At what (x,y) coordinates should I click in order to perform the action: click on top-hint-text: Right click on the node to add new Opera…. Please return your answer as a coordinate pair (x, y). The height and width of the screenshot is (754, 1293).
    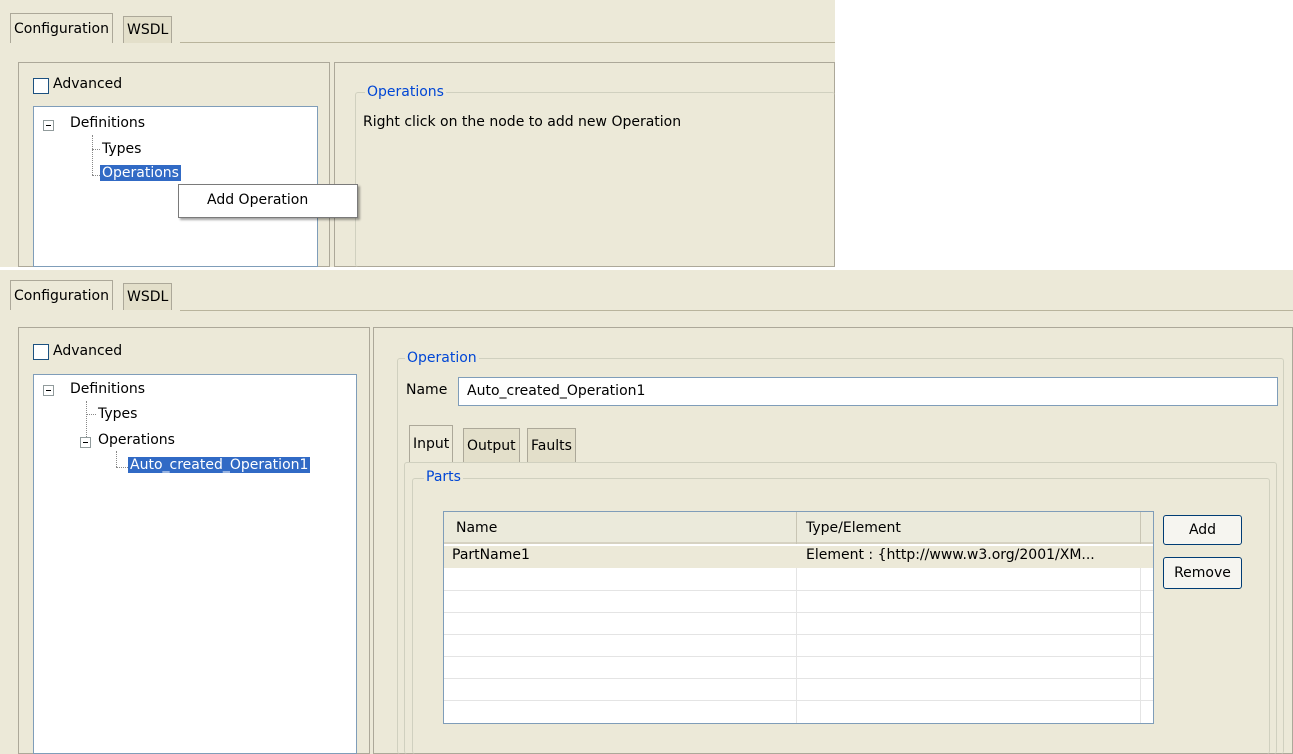
    Looking at the image, I should click on (522, 122).